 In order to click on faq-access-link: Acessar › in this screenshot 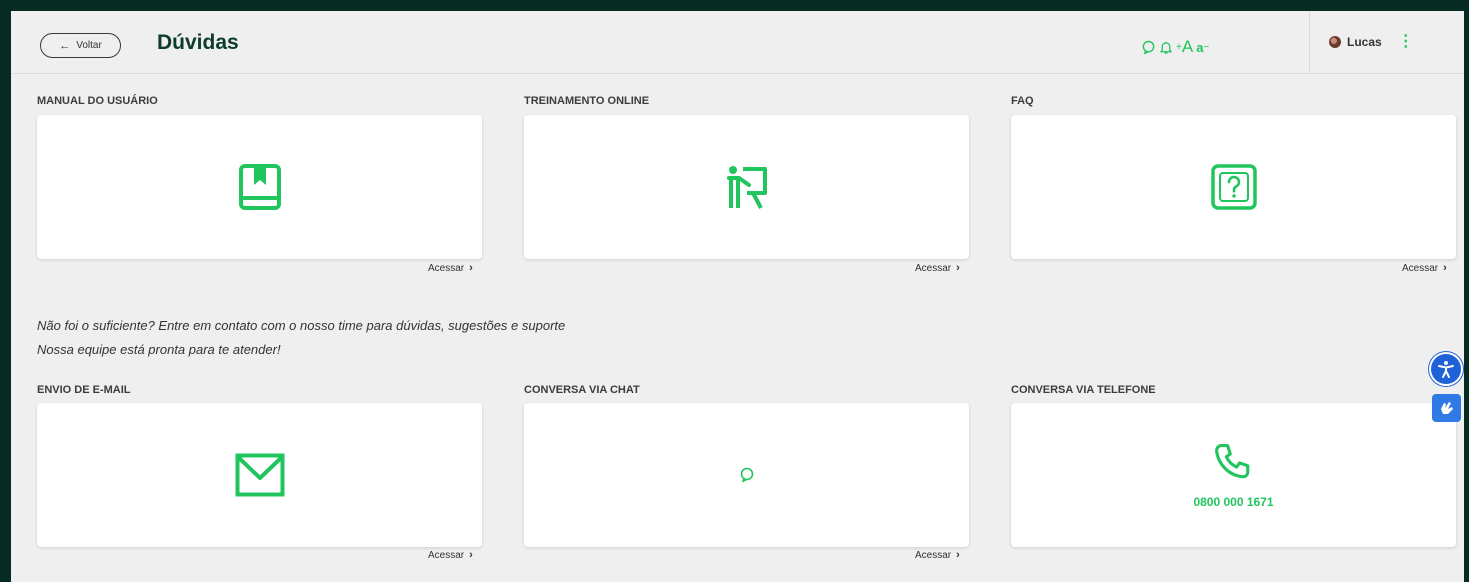, I will do `click(1424, 268)`.